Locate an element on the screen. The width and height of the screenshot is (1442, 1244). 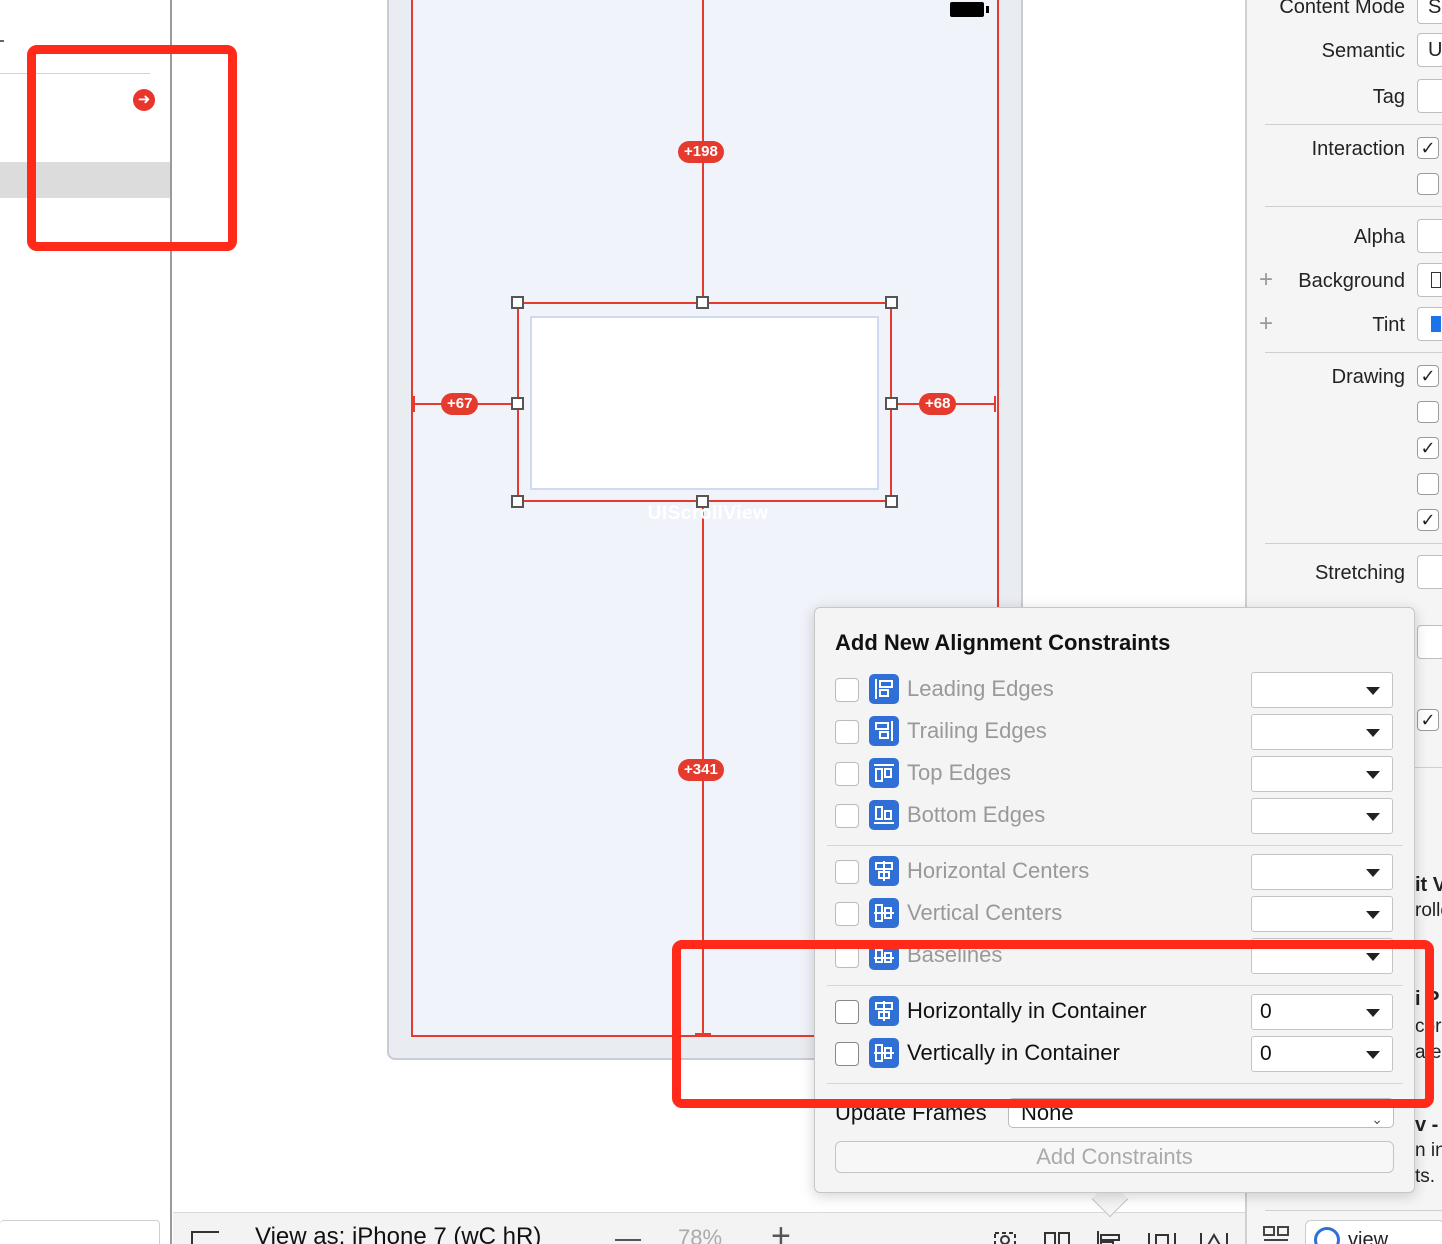
inspector-peek-text: n in is located at coordinates (1428, 1150).